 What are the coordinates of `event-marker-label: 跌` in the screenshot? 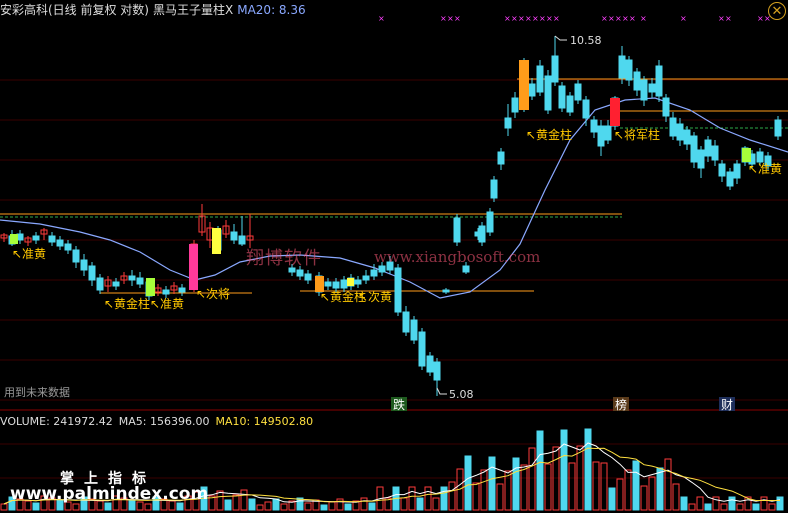 It's located at (399, 404).